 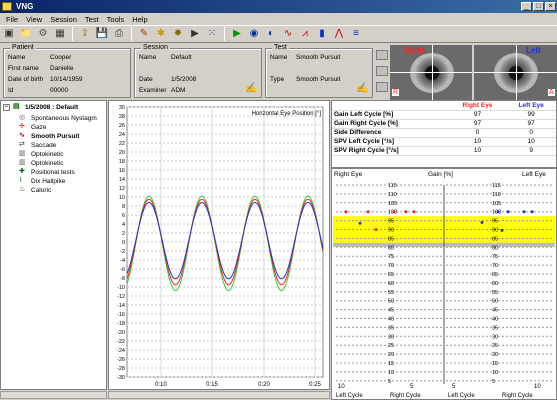 I want to click on gears-icon: ⚙, so click(x=43, y=34).